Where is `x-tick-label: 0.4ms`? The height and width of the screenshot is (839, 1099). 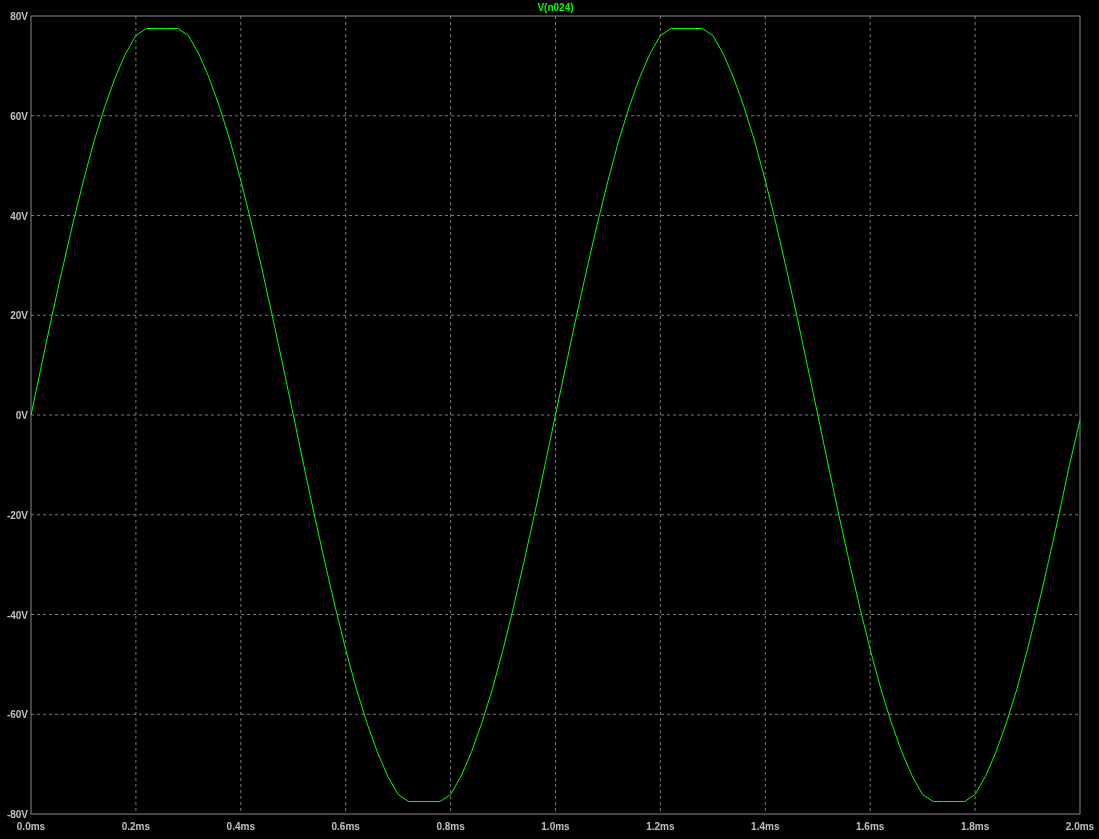
x-tick-label: 0.4ms is located at coordinates (240, 826).